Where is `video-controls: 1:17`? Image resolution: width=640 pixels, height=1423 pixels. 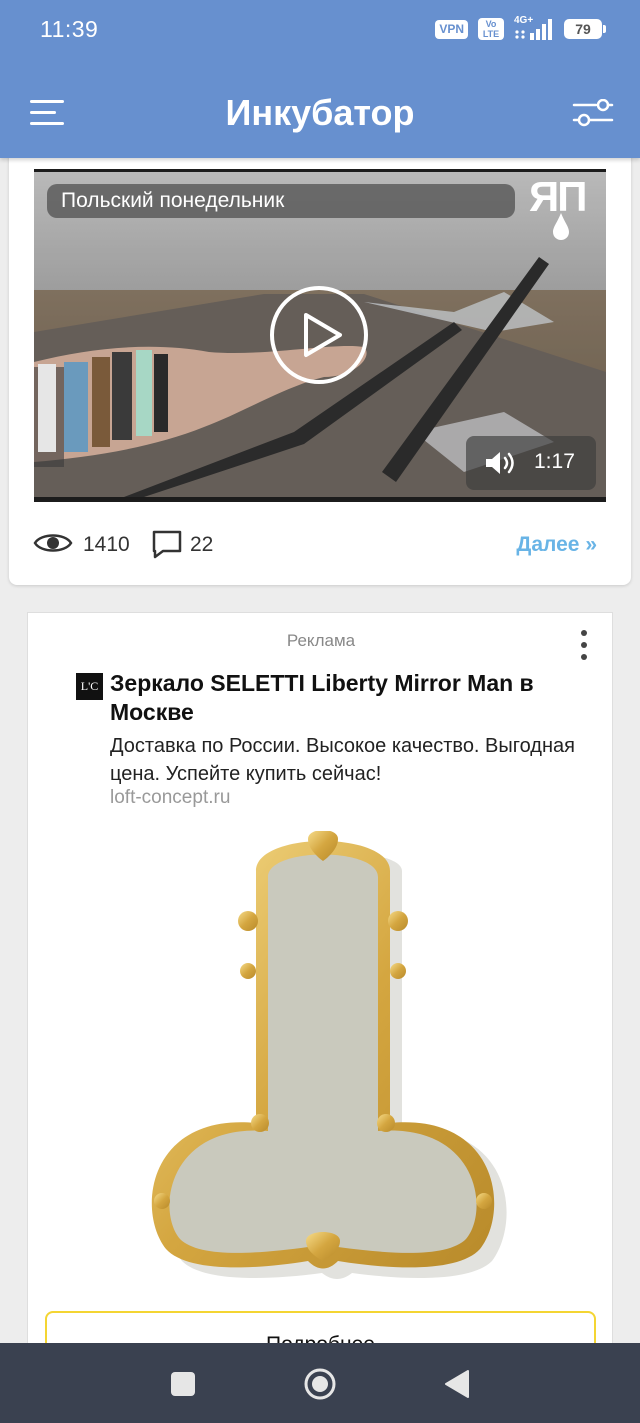
video-controls: 1:17 is located at coordinates (531, 463).